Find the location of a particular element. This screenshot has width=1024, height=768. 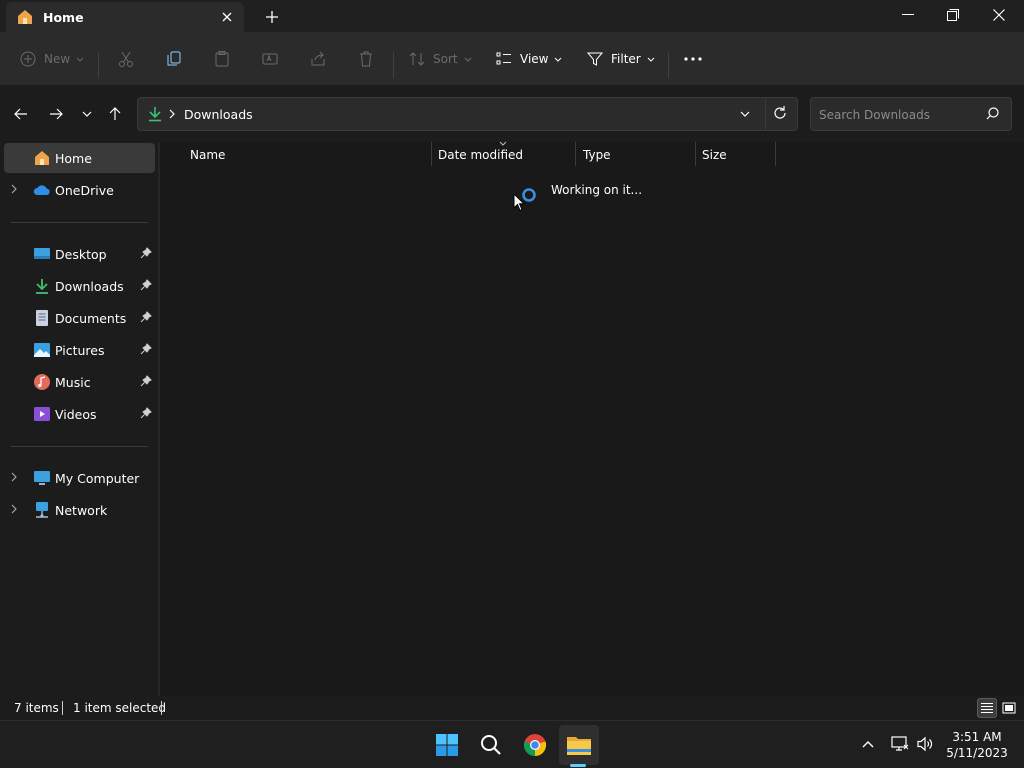

taskbar-search-button is located at coordinates (491, 745).